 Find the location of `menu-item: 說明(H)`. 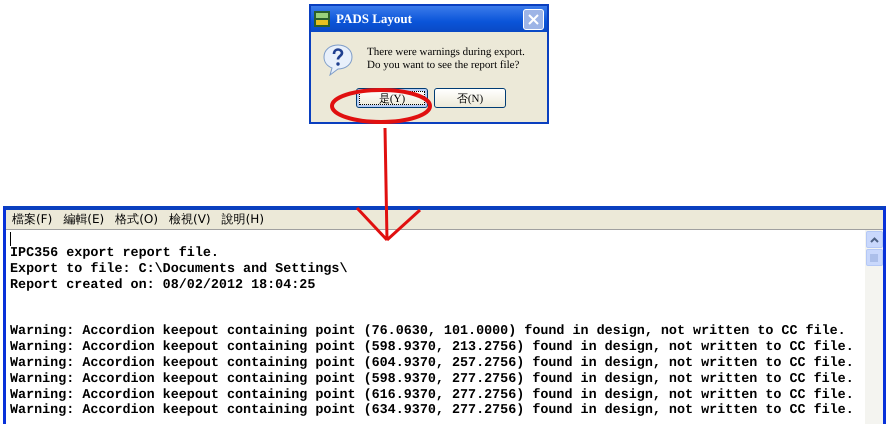

menu-item: 說明(H) is located at coordinates (243, 219).